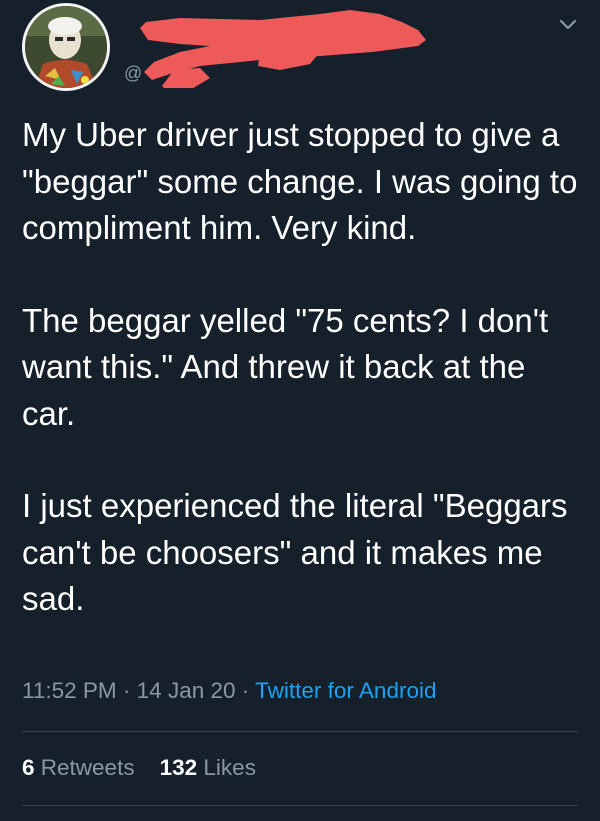  What do you see at coordinates (186, 690) in the screenshot?
I see `tweet-date: 14 Jan 20` at bounding box center [186, 690].